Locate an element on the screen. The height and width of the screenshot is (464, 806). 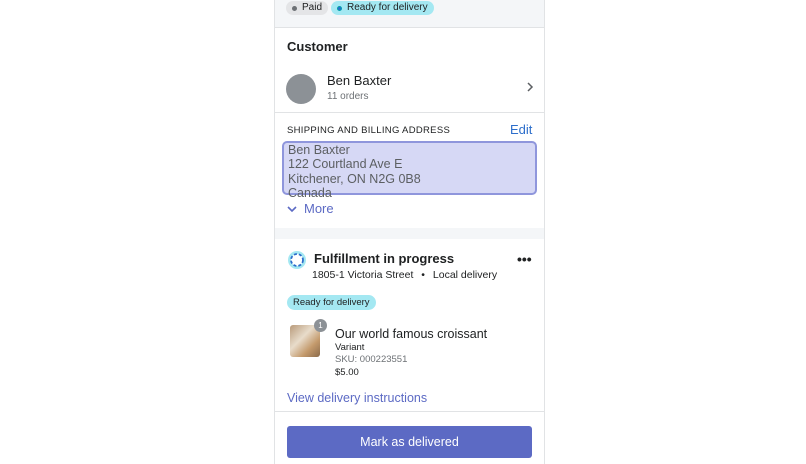
ready-badge: Ready for delivery is located at coordinates (382, 8).